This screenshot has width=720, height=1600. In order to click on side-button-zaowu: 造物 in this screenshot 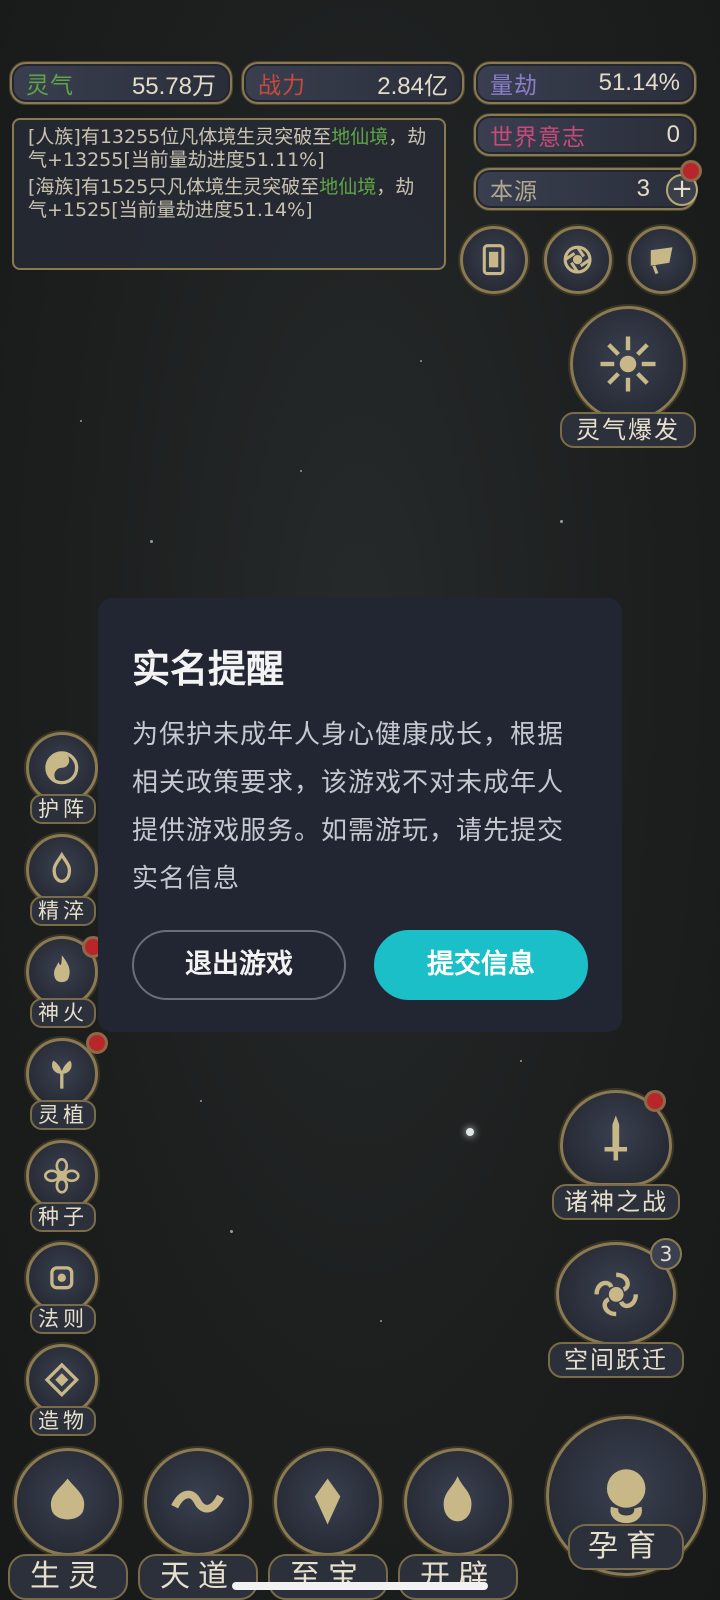, I will do `click(63, 1390)`.